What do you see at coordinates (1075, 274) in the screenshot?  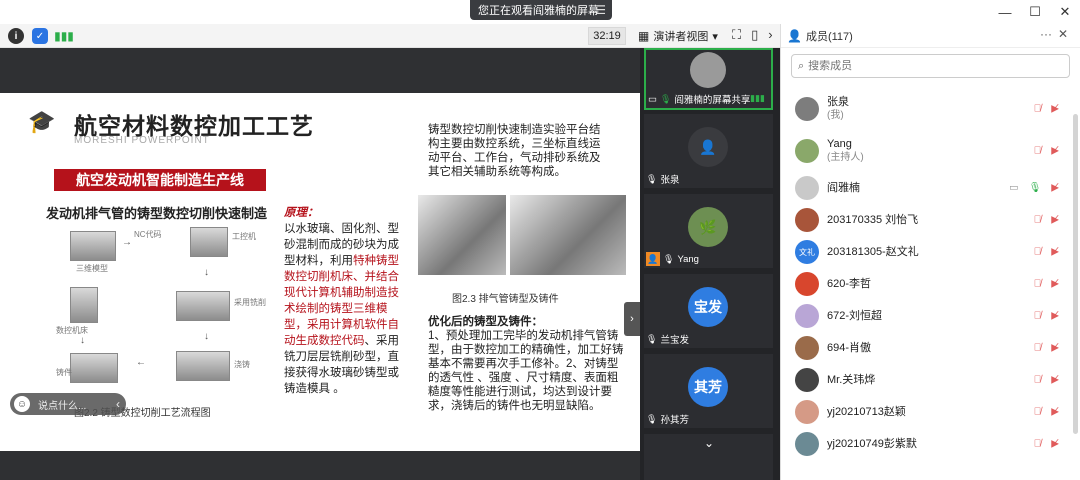 I see `members-scrollbar` at bounding box center [1075, 274].